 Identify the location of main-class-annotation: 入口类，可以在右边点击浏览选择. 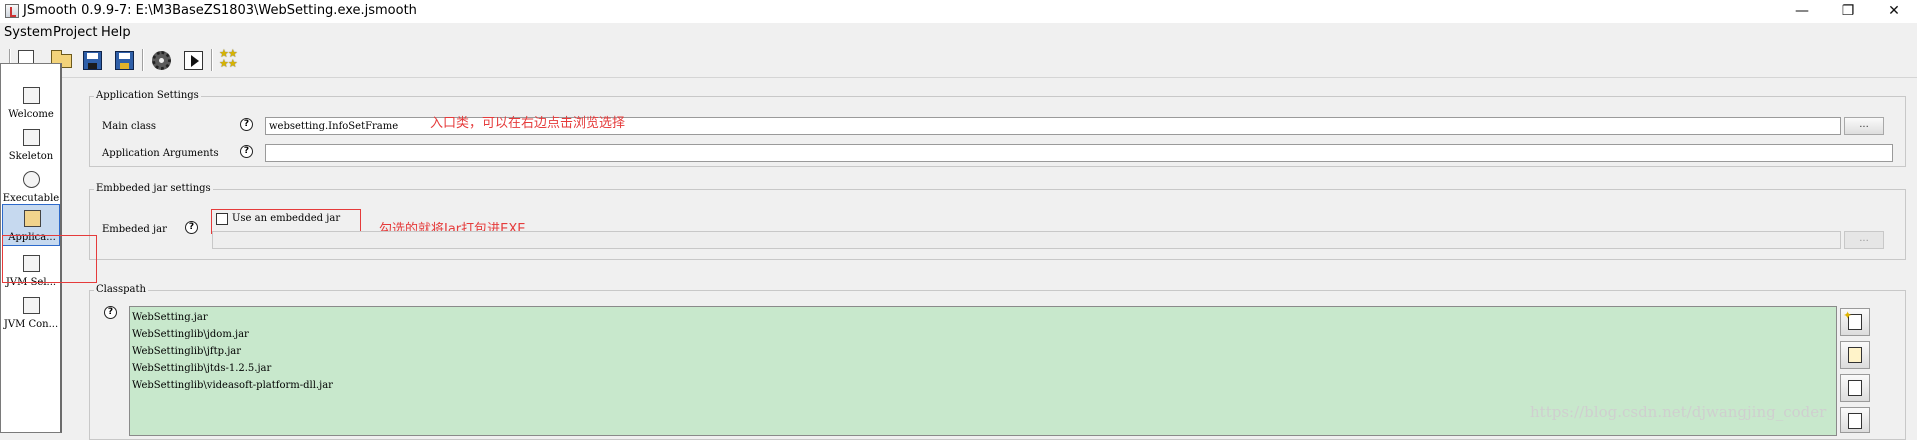
(528, 123).